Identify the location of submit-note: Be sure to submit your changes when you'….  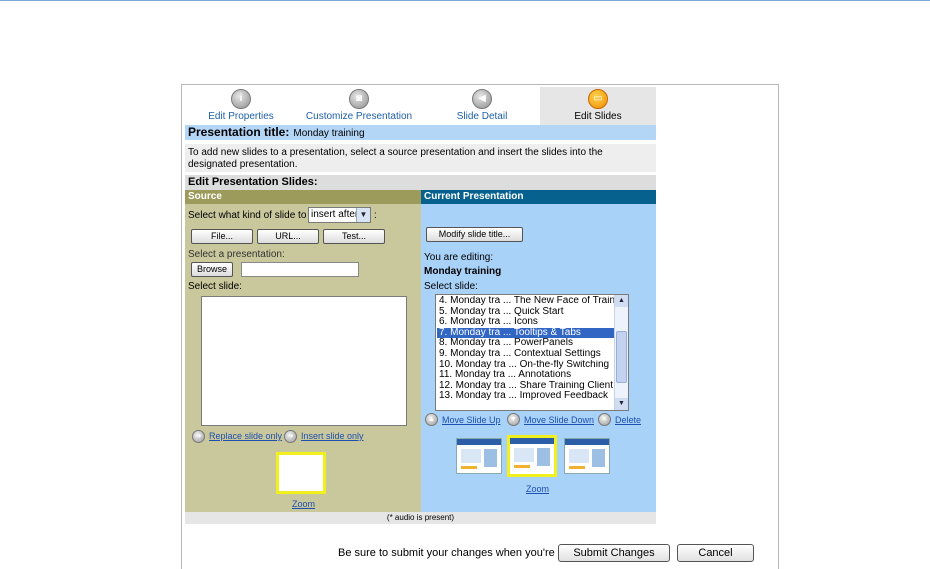
(462, 553).